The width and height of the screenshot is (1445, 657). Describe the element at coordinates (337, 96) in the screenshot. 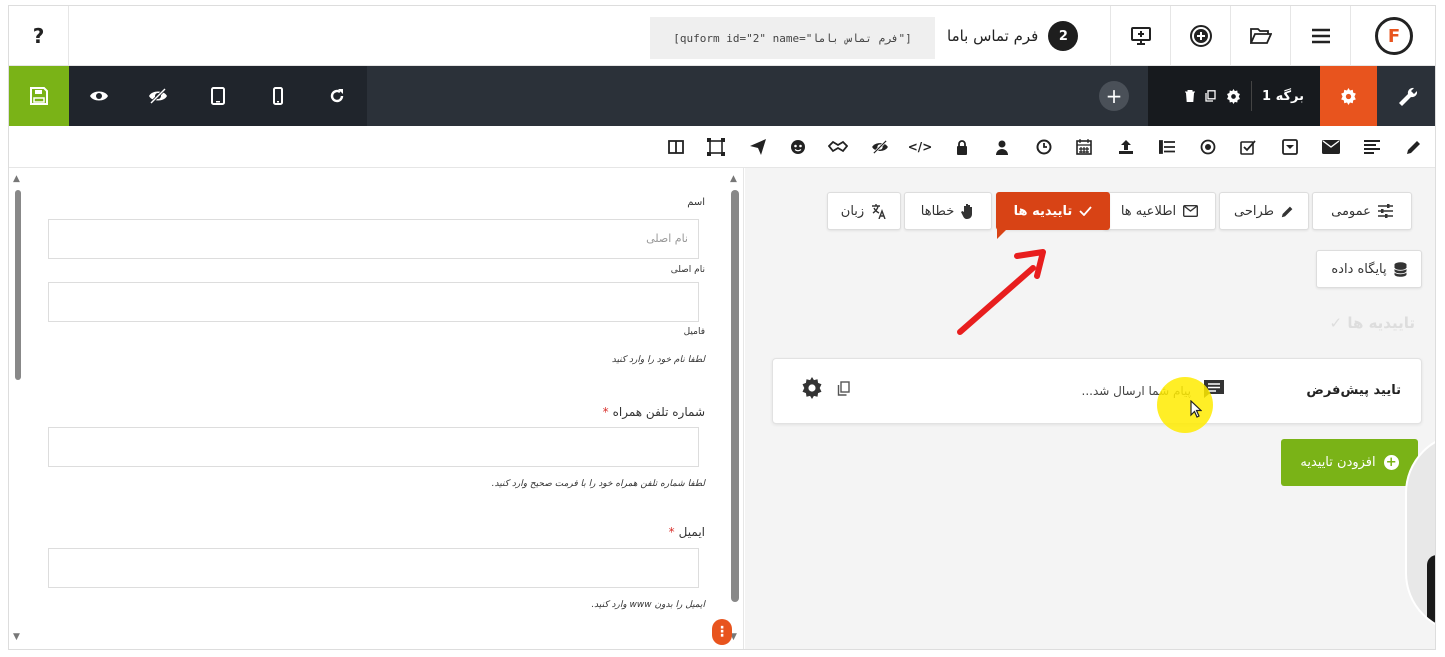

I see `reload-button` at that location.